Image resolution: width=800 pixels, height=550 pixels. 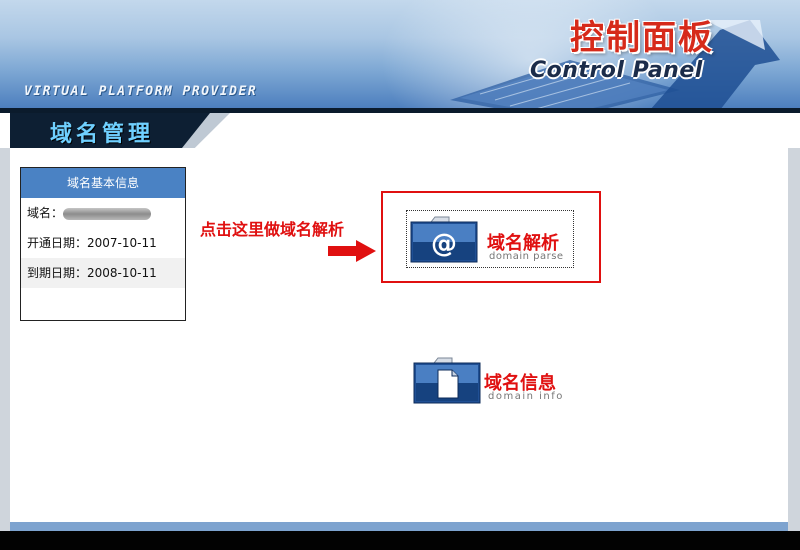 I want to click on control-panel-subtitle: Control Panel, so click(x=616, y=70).